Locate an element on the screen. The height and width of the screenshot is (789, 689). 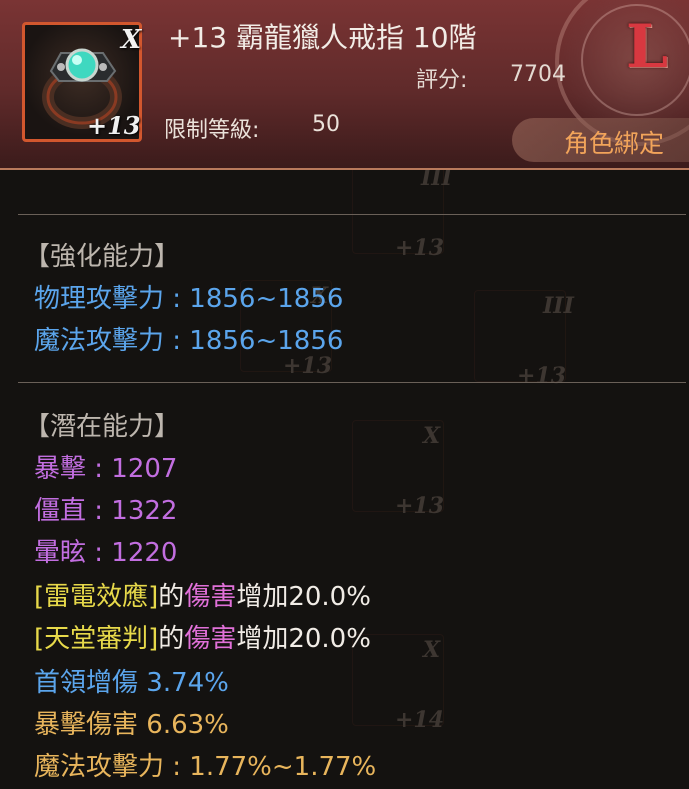
required-level-value: 50 is located at coordinates (326, 124).